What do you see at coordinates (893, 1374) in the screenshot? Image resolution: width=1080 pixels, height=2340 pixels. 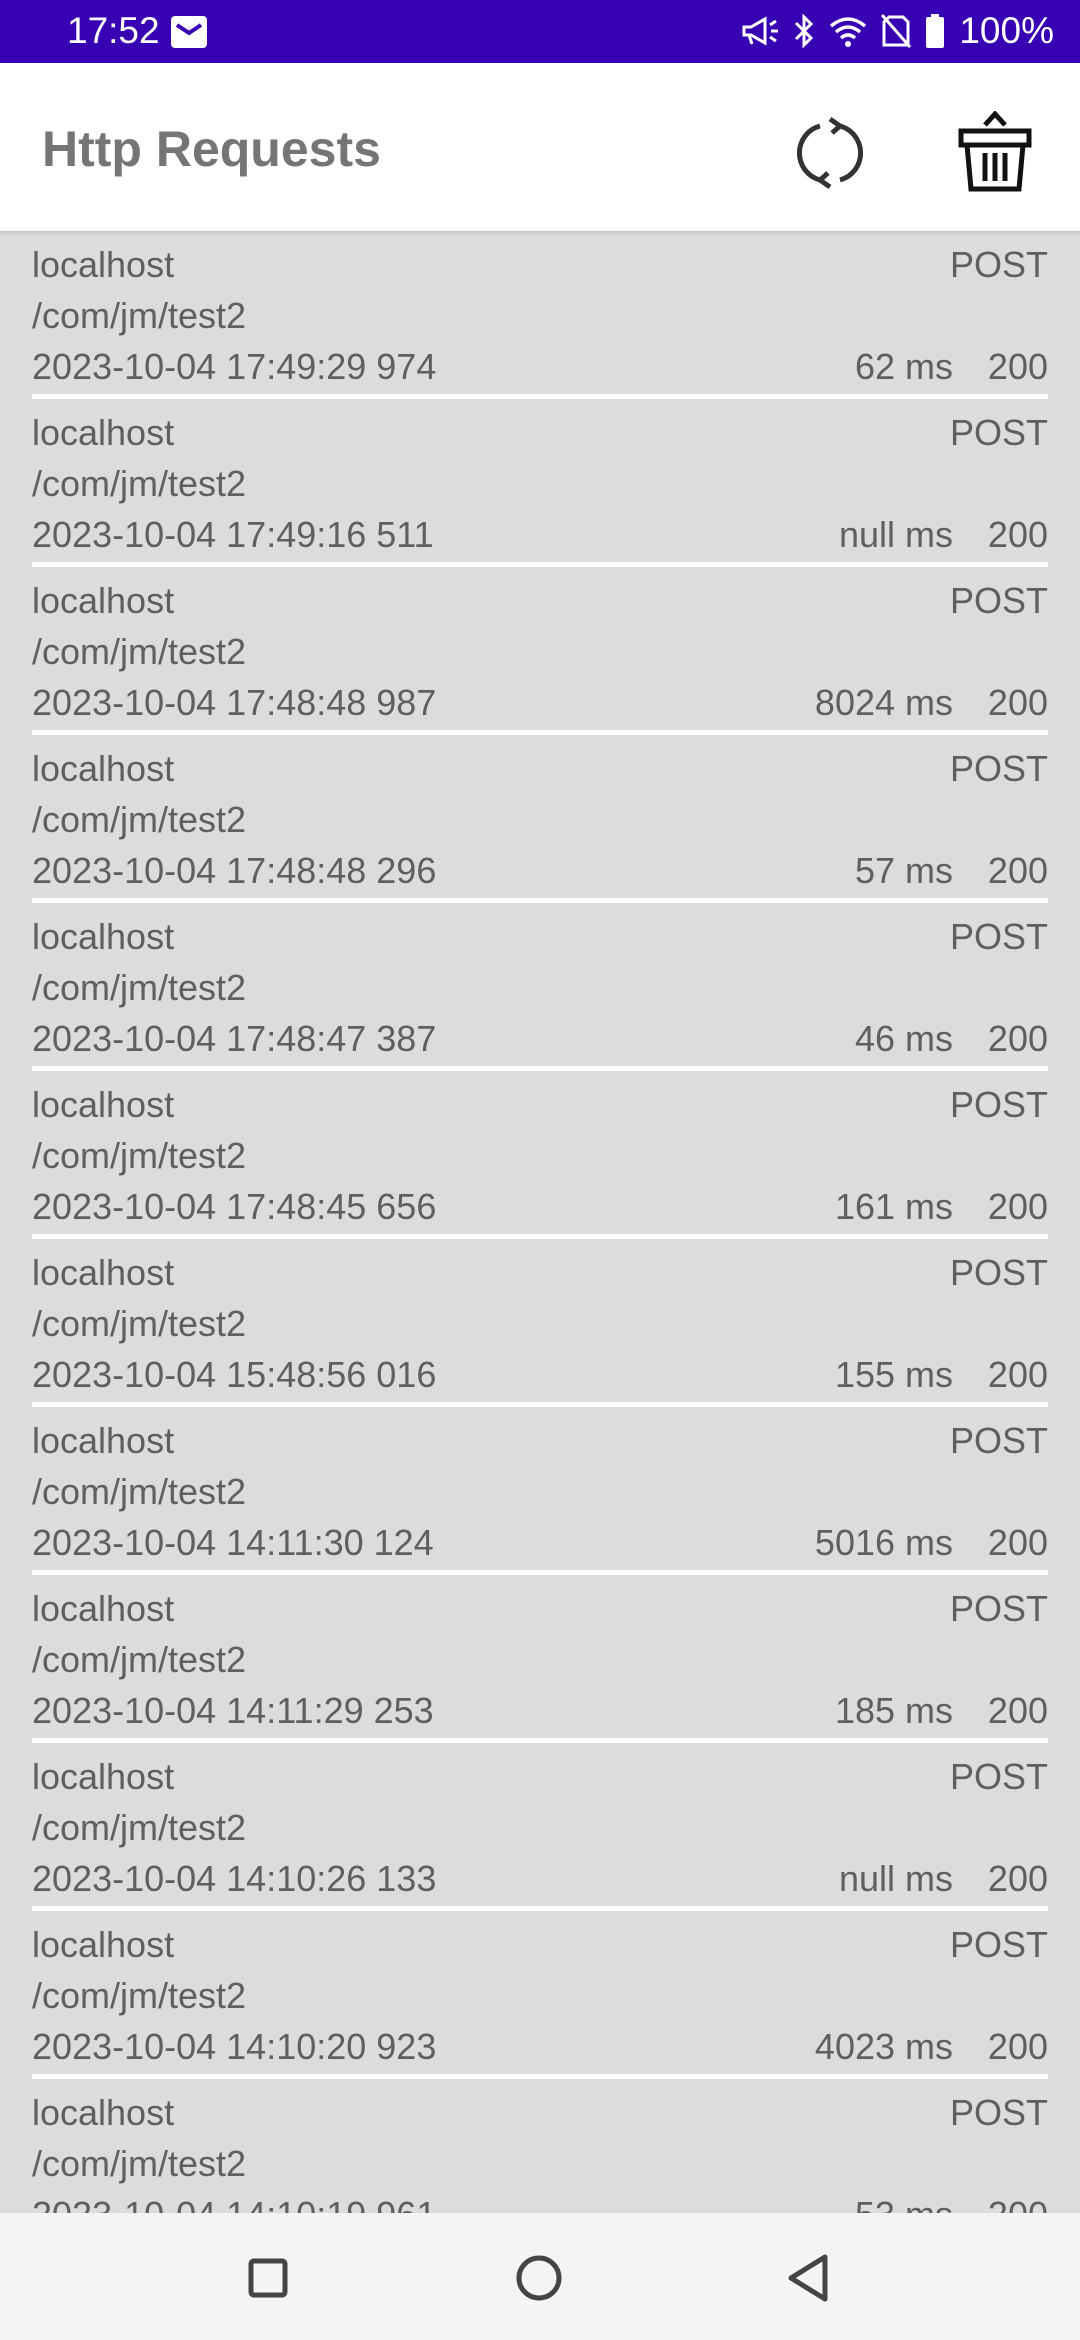 I see `request-duration: 155 ms` at bounding box center [893, 1374].